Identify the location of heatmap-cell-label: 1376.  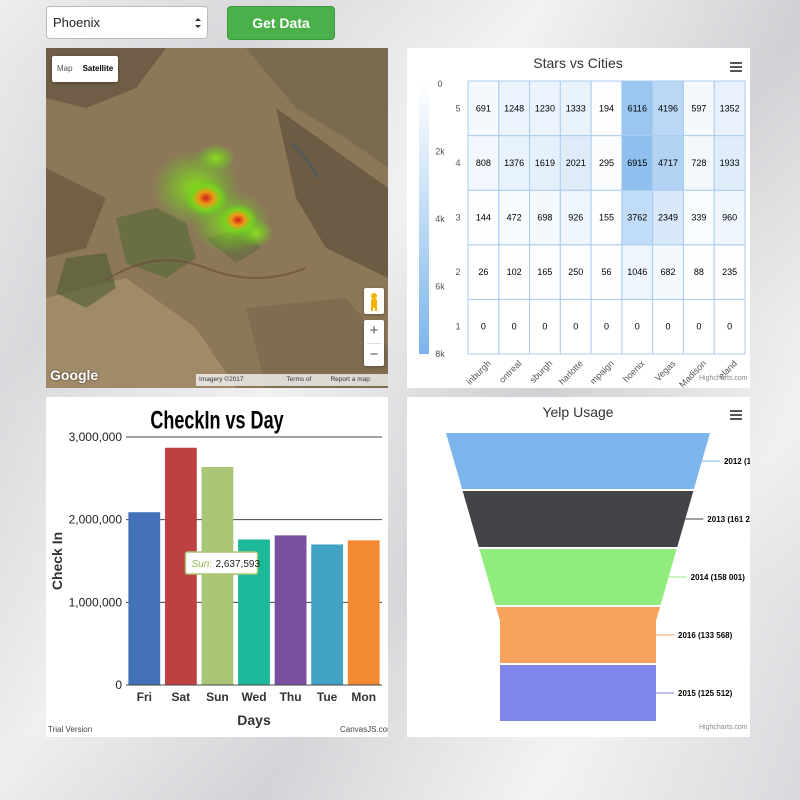
(514, 163).